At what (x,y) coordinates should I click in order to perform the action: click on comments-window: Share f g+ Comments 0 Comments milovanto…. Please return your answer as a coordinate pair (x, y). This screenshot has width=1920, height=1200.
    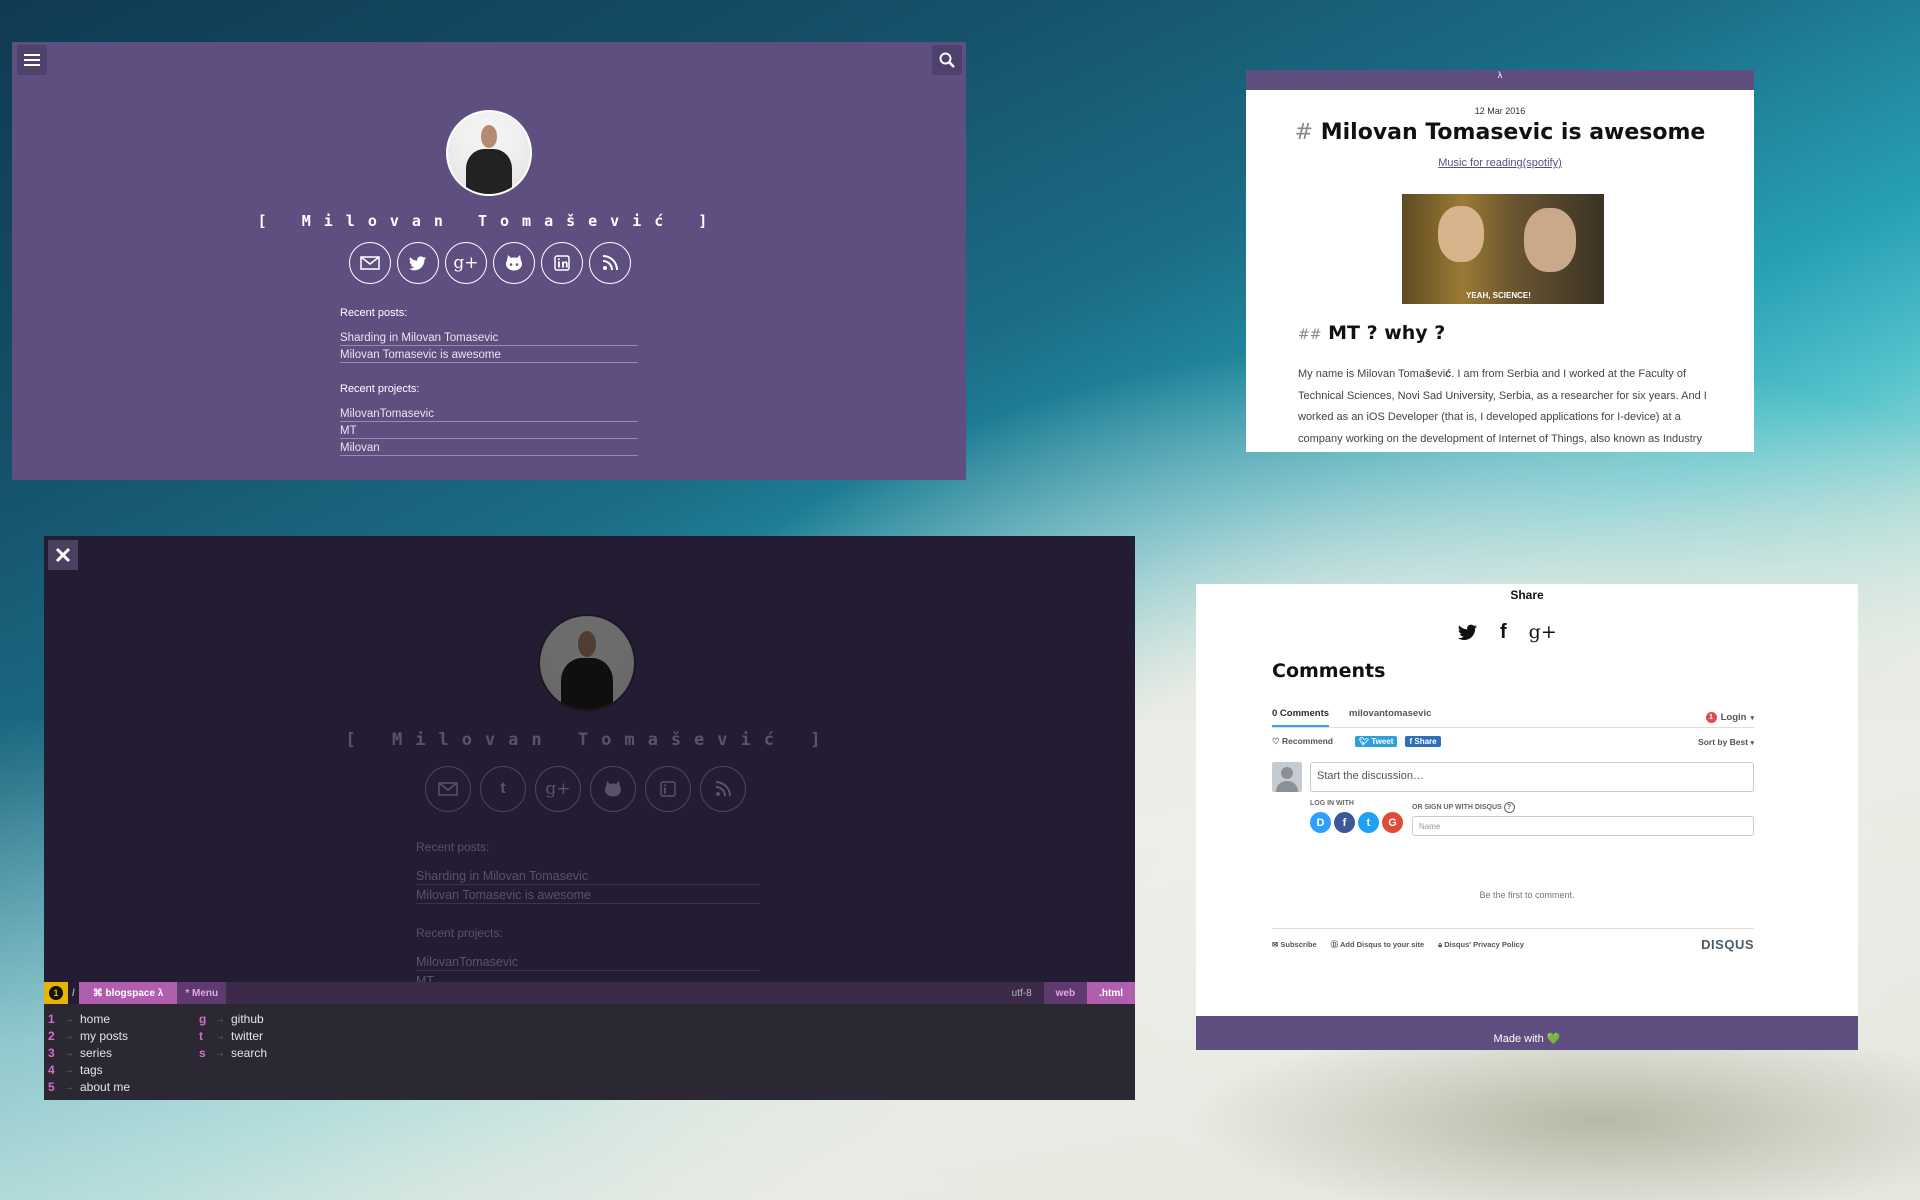
    Looking at the image, I should click on (1527, 817).